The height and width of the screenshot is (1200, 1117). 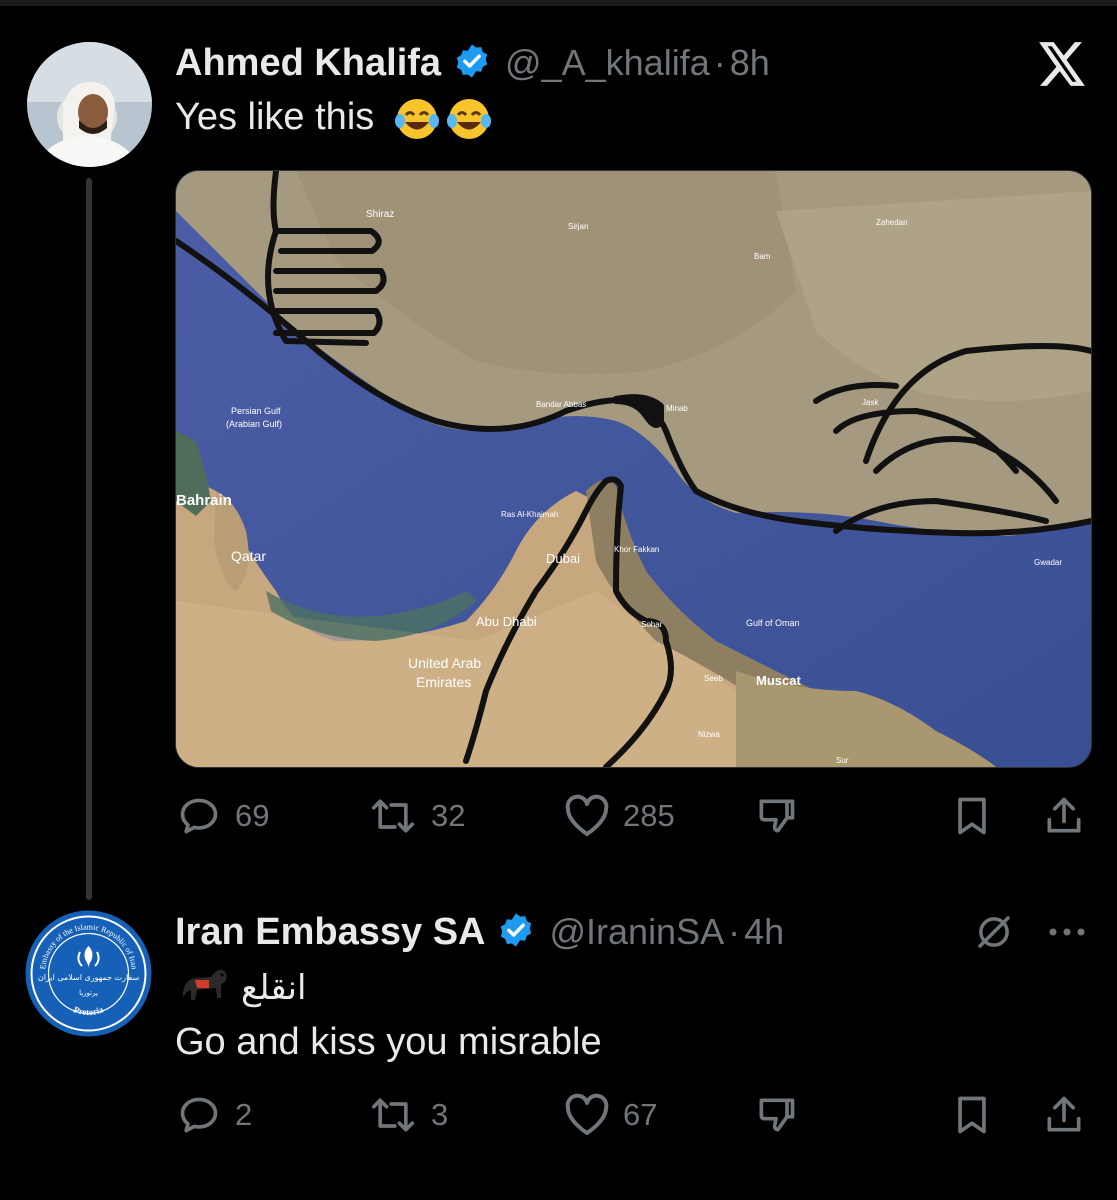 What do you see at coordinates (778, 680) in the screenshot?
I see `map-label-muscat: Muscat` at bounding box center [778, 680].